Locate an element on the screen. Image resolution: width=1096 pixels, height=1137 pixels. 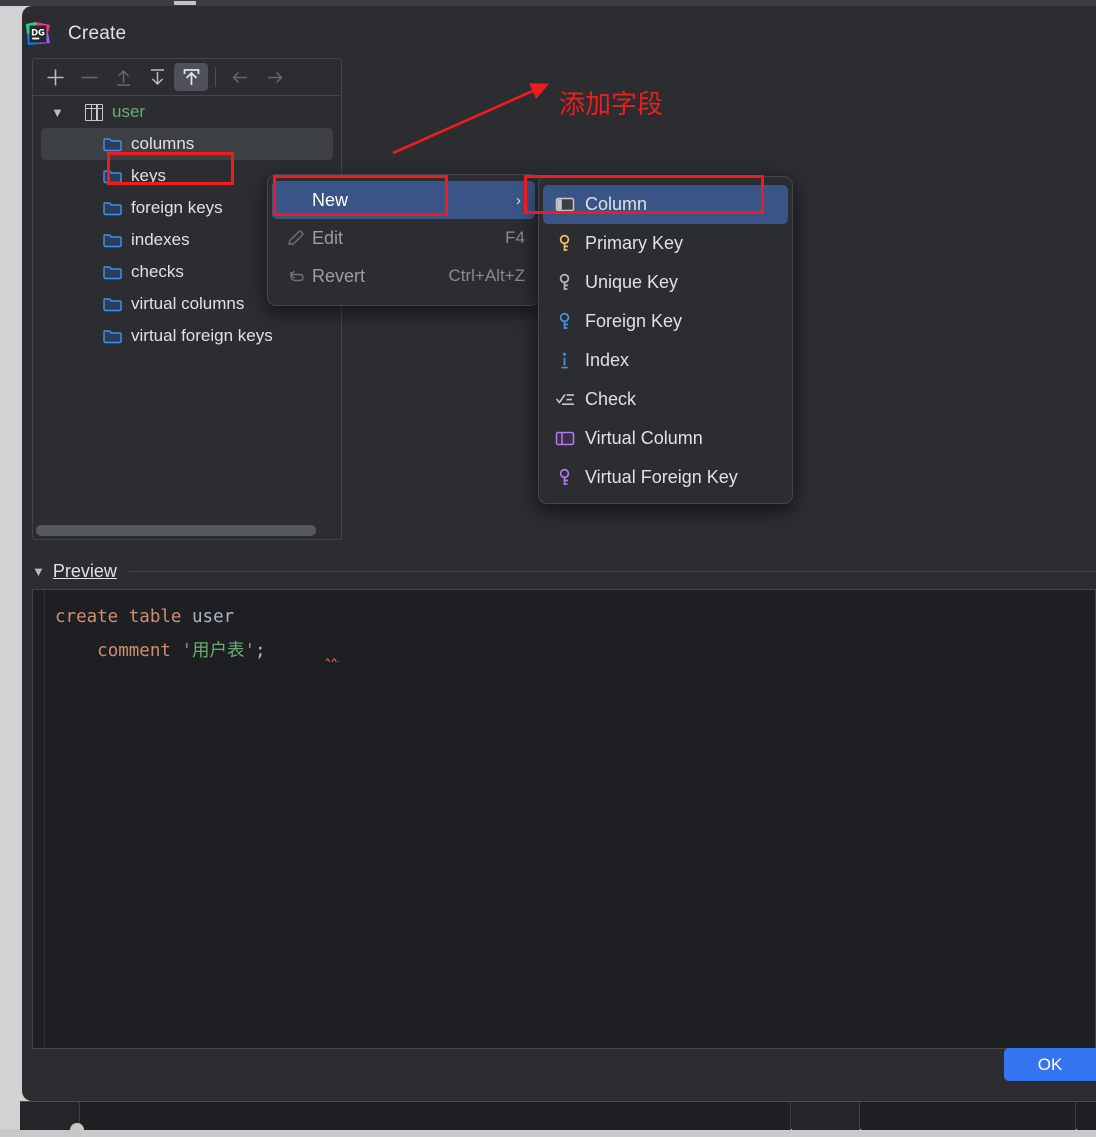
datagrip-logo-icon: DG is located at coordinates (38, 34).